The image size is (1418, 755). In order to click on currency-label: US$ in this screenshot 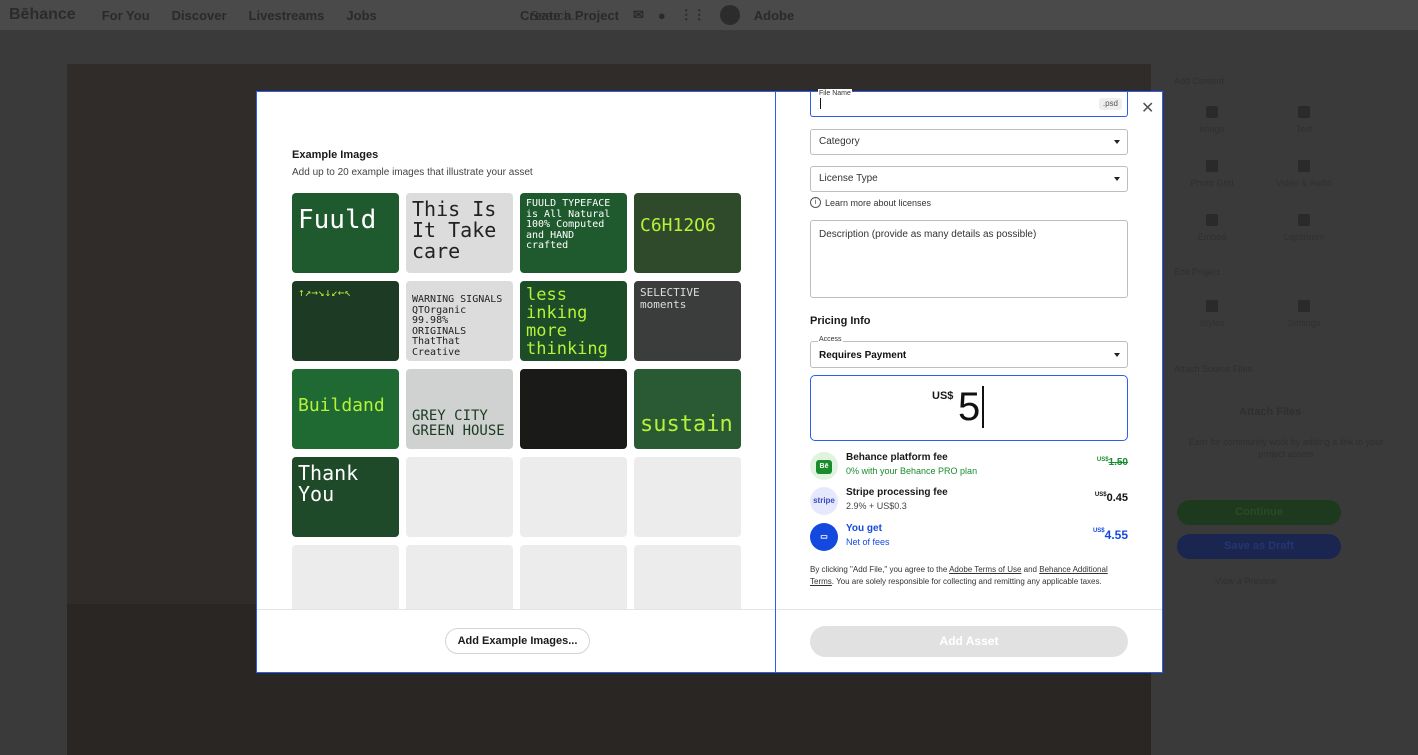, I will do `click(943, 396)`.